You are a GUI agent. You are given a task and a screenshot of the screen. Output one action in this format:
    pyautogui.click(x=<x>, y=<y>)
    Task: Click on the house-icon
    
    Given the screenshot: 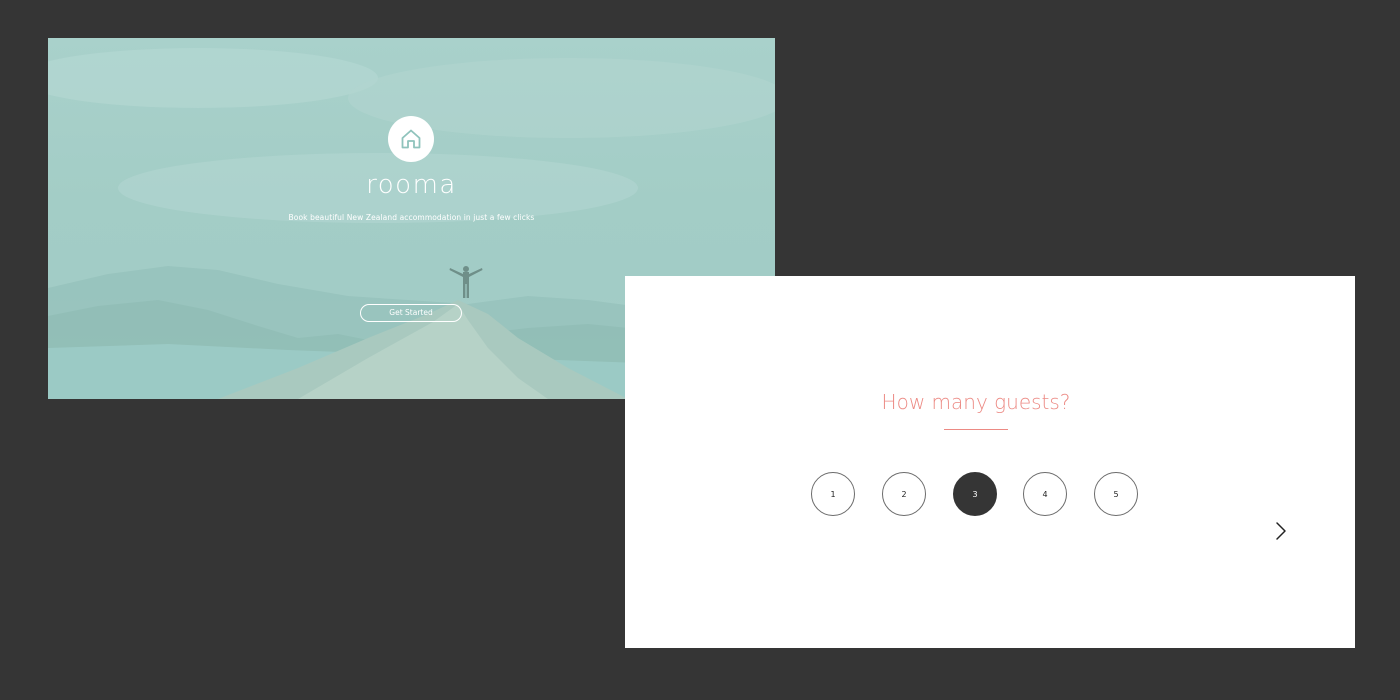 What is the action you would take?
    pyautogui.click(x=411, y=139)
    